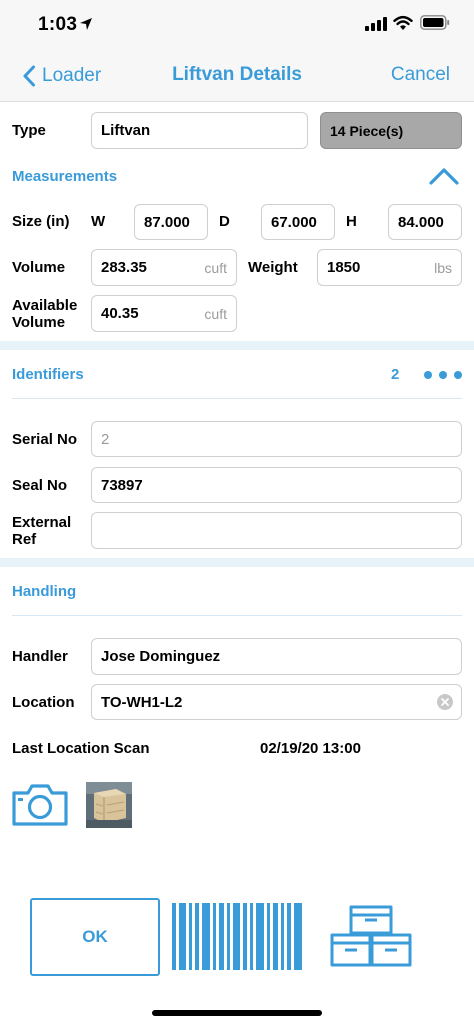  Describe the element at coordinates (395, 374) in the screenshot. I see `identifiers-count: 2` at that location.